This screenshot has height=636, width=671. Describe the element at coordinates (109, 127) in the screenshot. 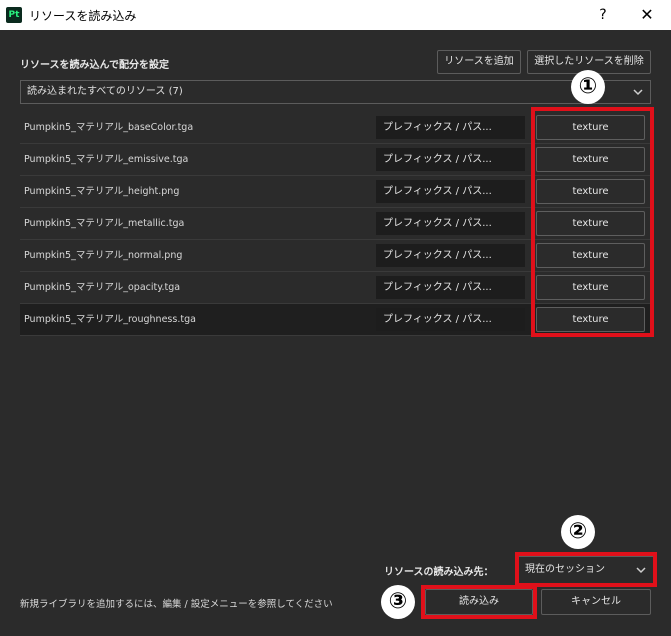

I see `resource-file-name: Pumpkin5_マテリアル_baseColor.tga` at that location.